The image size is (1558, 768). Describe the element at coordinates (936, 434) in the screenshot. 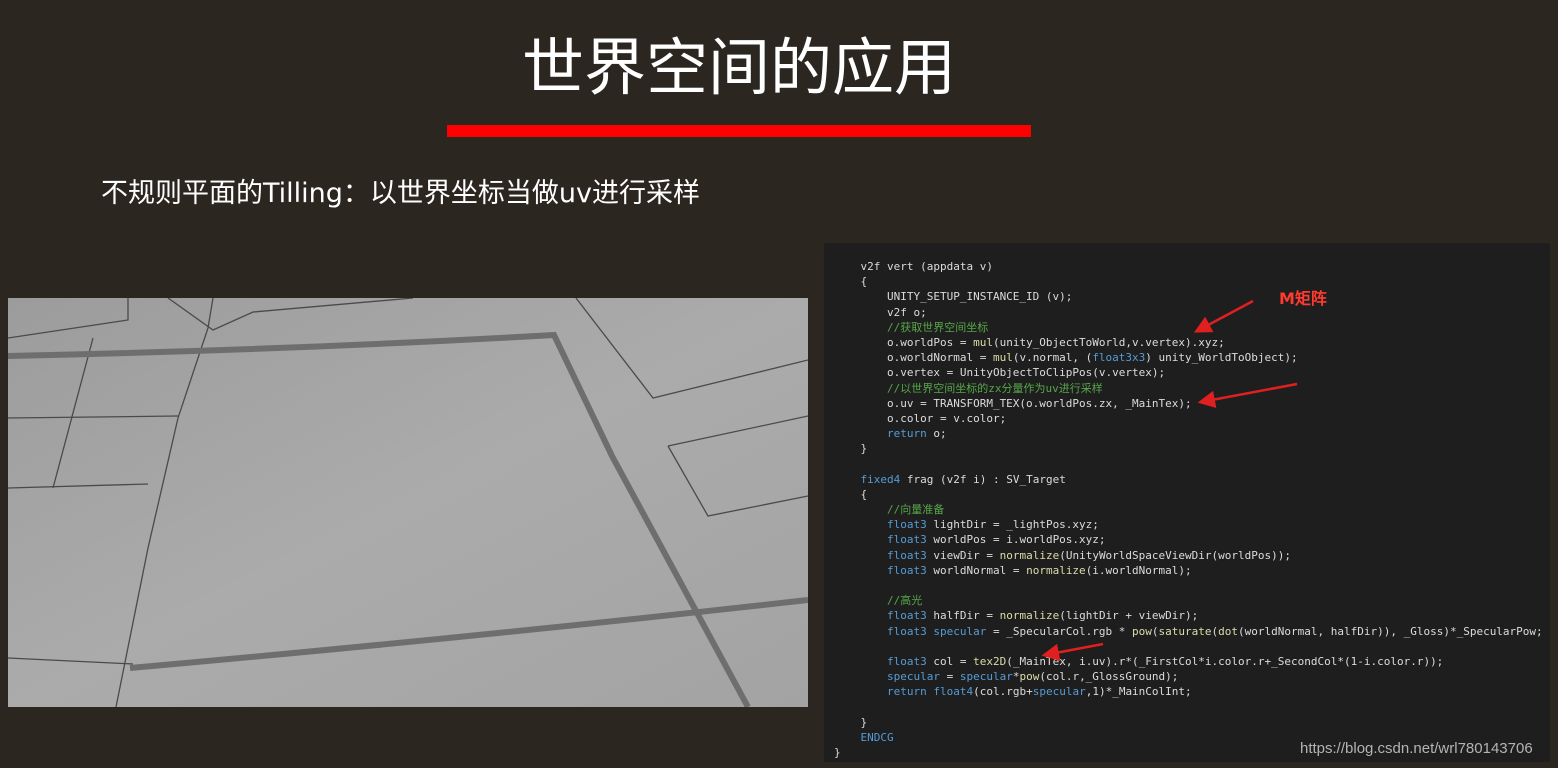

I see `code-token: o;` at that location.